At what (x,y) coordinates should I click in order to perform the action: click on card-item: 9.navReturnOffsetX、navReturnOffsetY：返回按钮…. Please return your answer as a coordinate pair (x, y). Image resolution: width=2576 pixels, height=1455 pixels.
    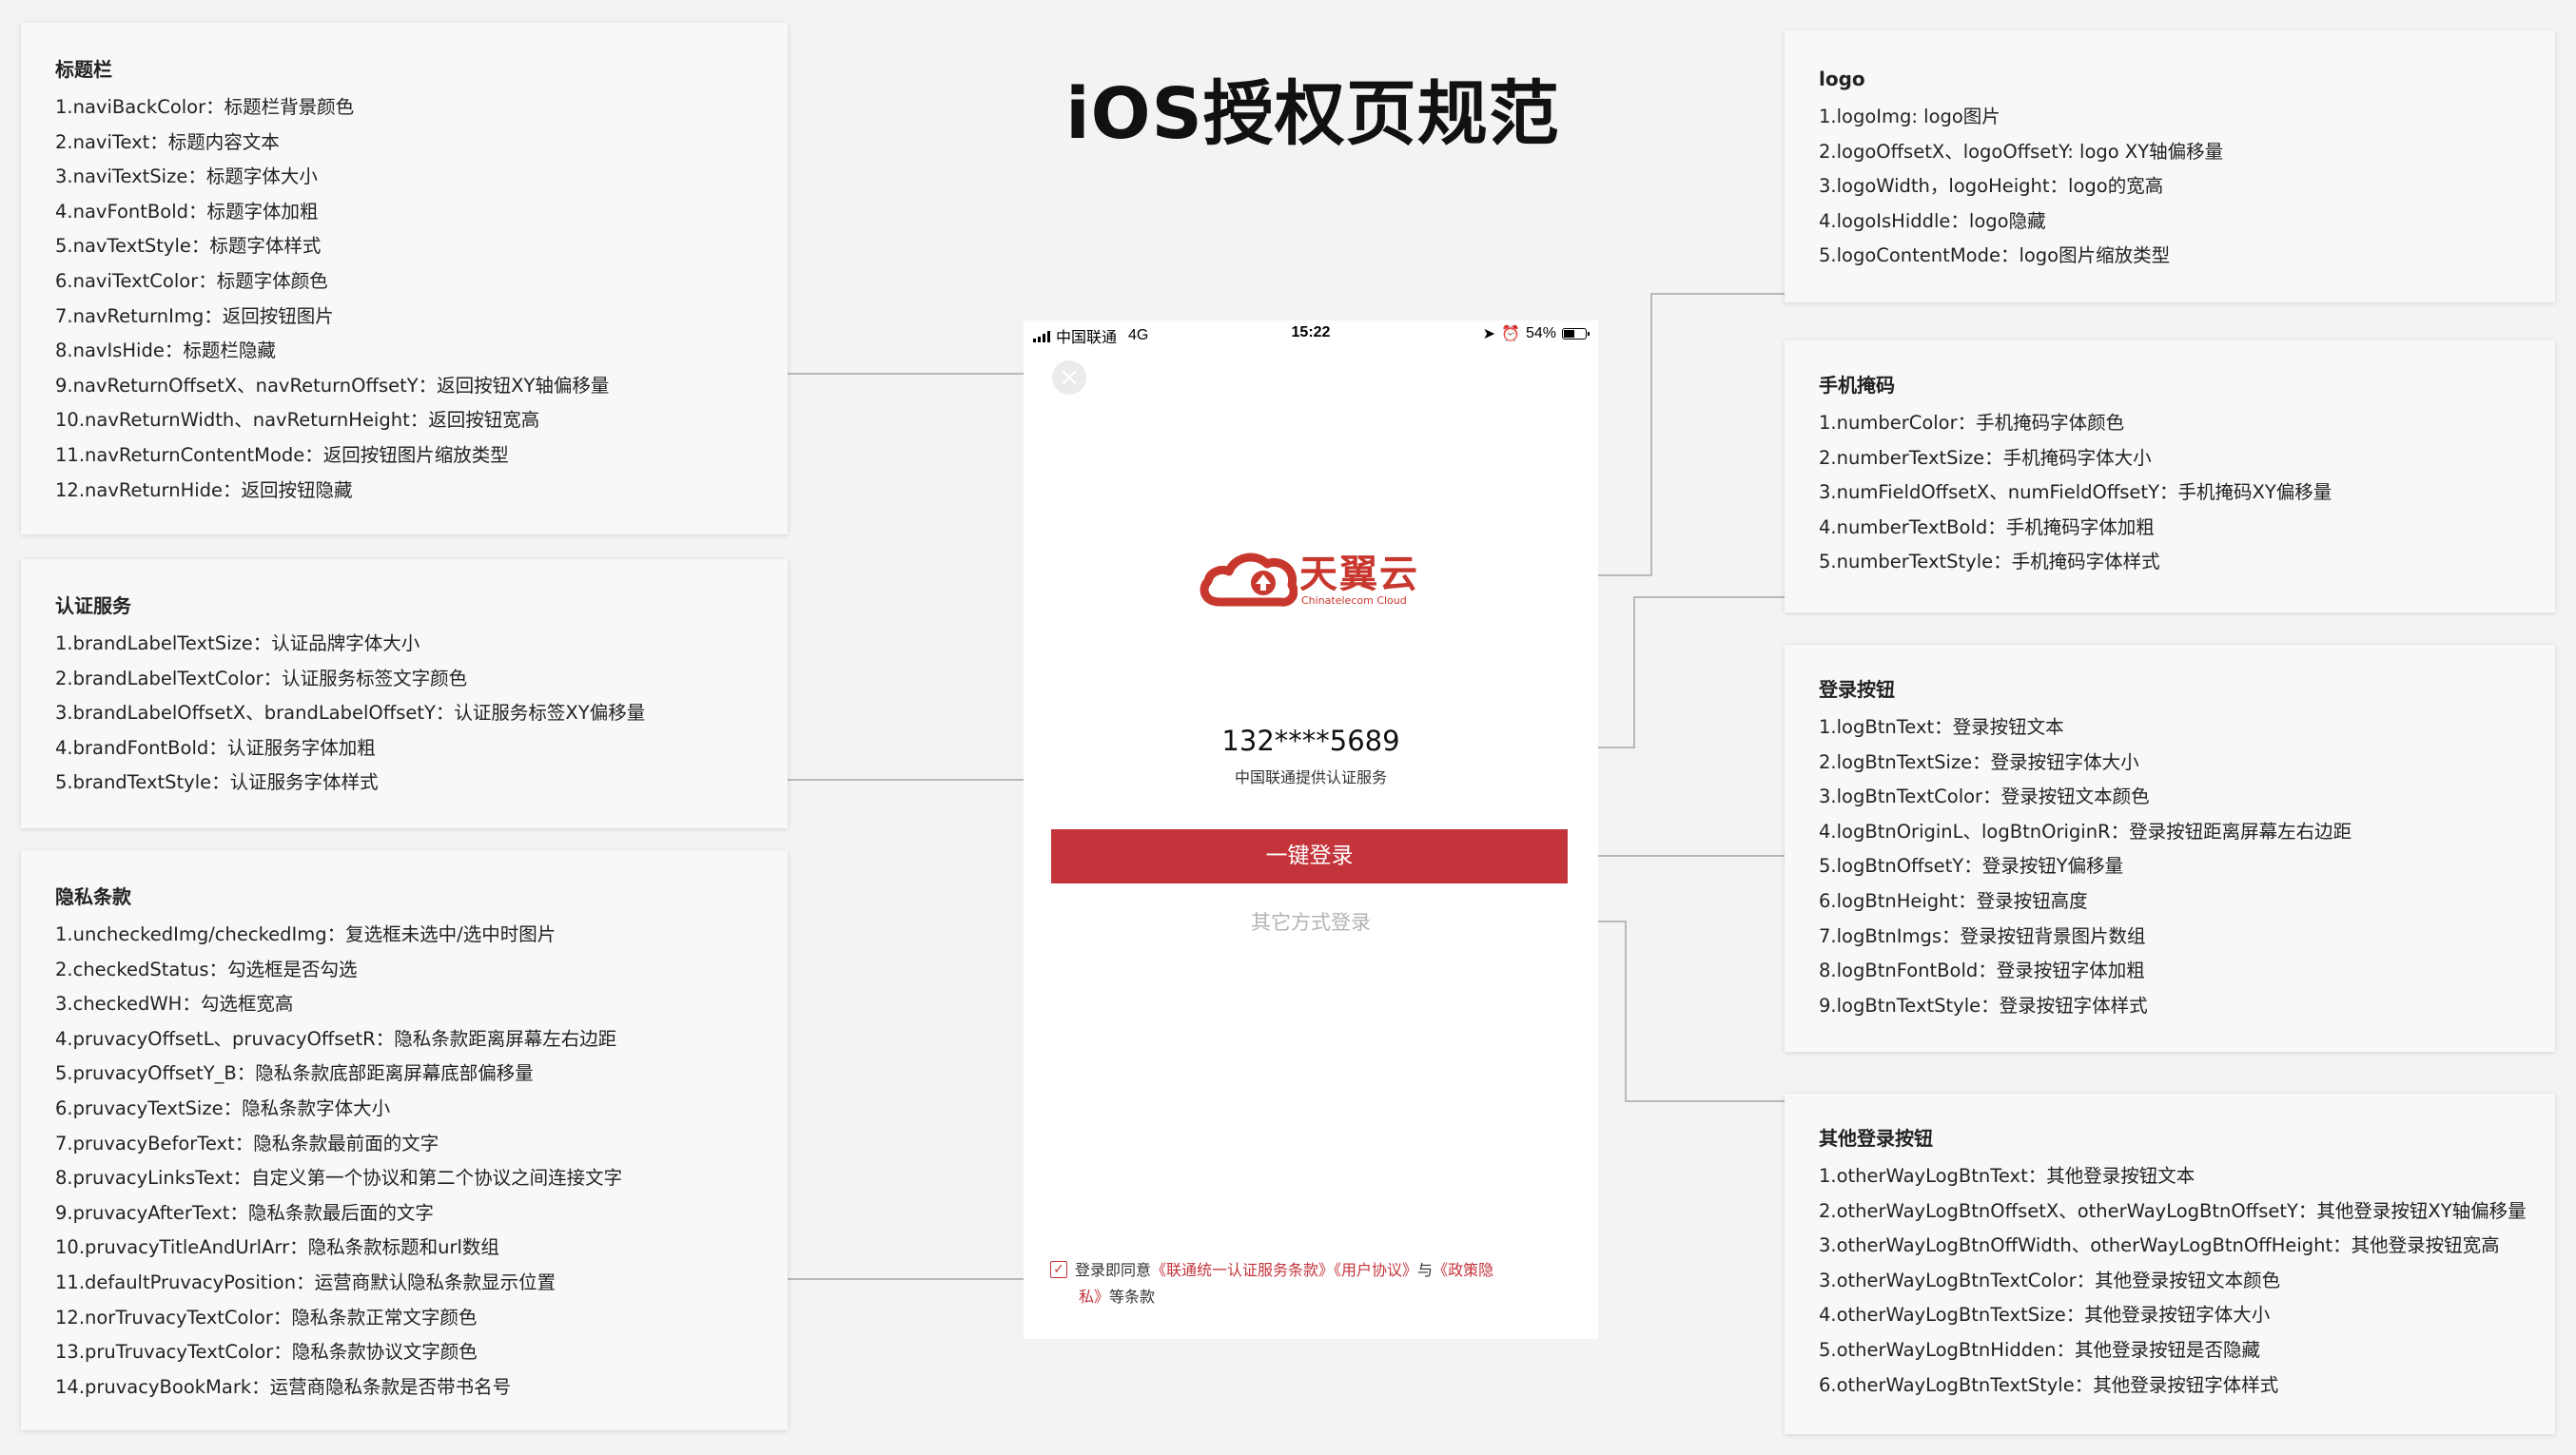
    Looking at the image, I should click on (332, 385).